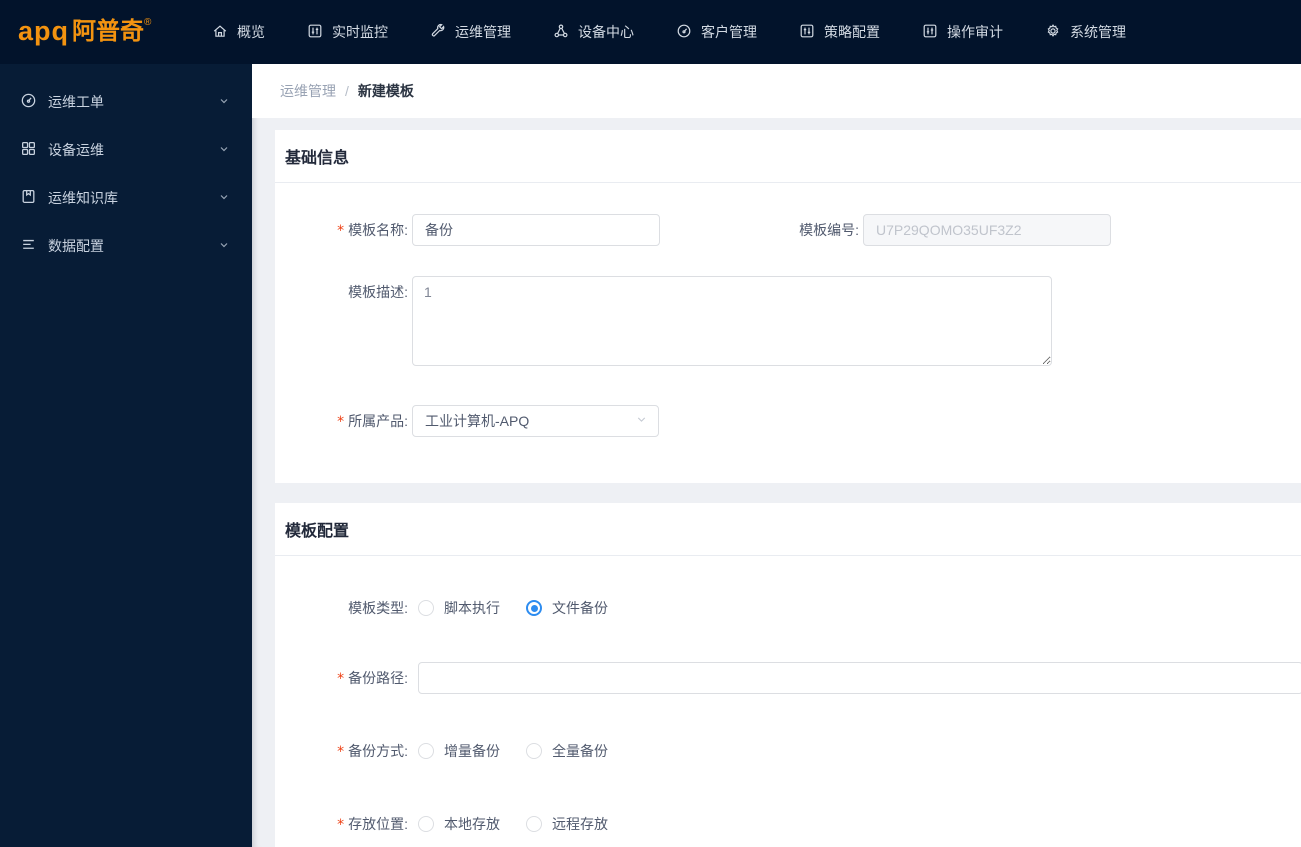 Image resolution: width=1301 pixels, height=847 pixels. I want to click on template-name-input, so click(536, 230).